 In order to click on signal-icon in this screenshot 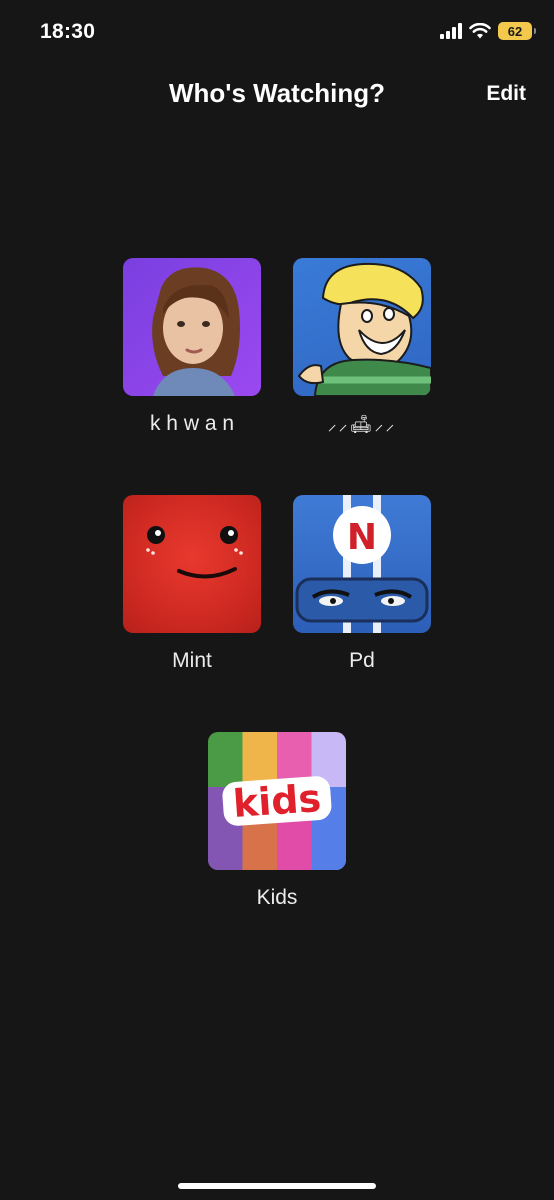, I will do `click(451, 31)`.